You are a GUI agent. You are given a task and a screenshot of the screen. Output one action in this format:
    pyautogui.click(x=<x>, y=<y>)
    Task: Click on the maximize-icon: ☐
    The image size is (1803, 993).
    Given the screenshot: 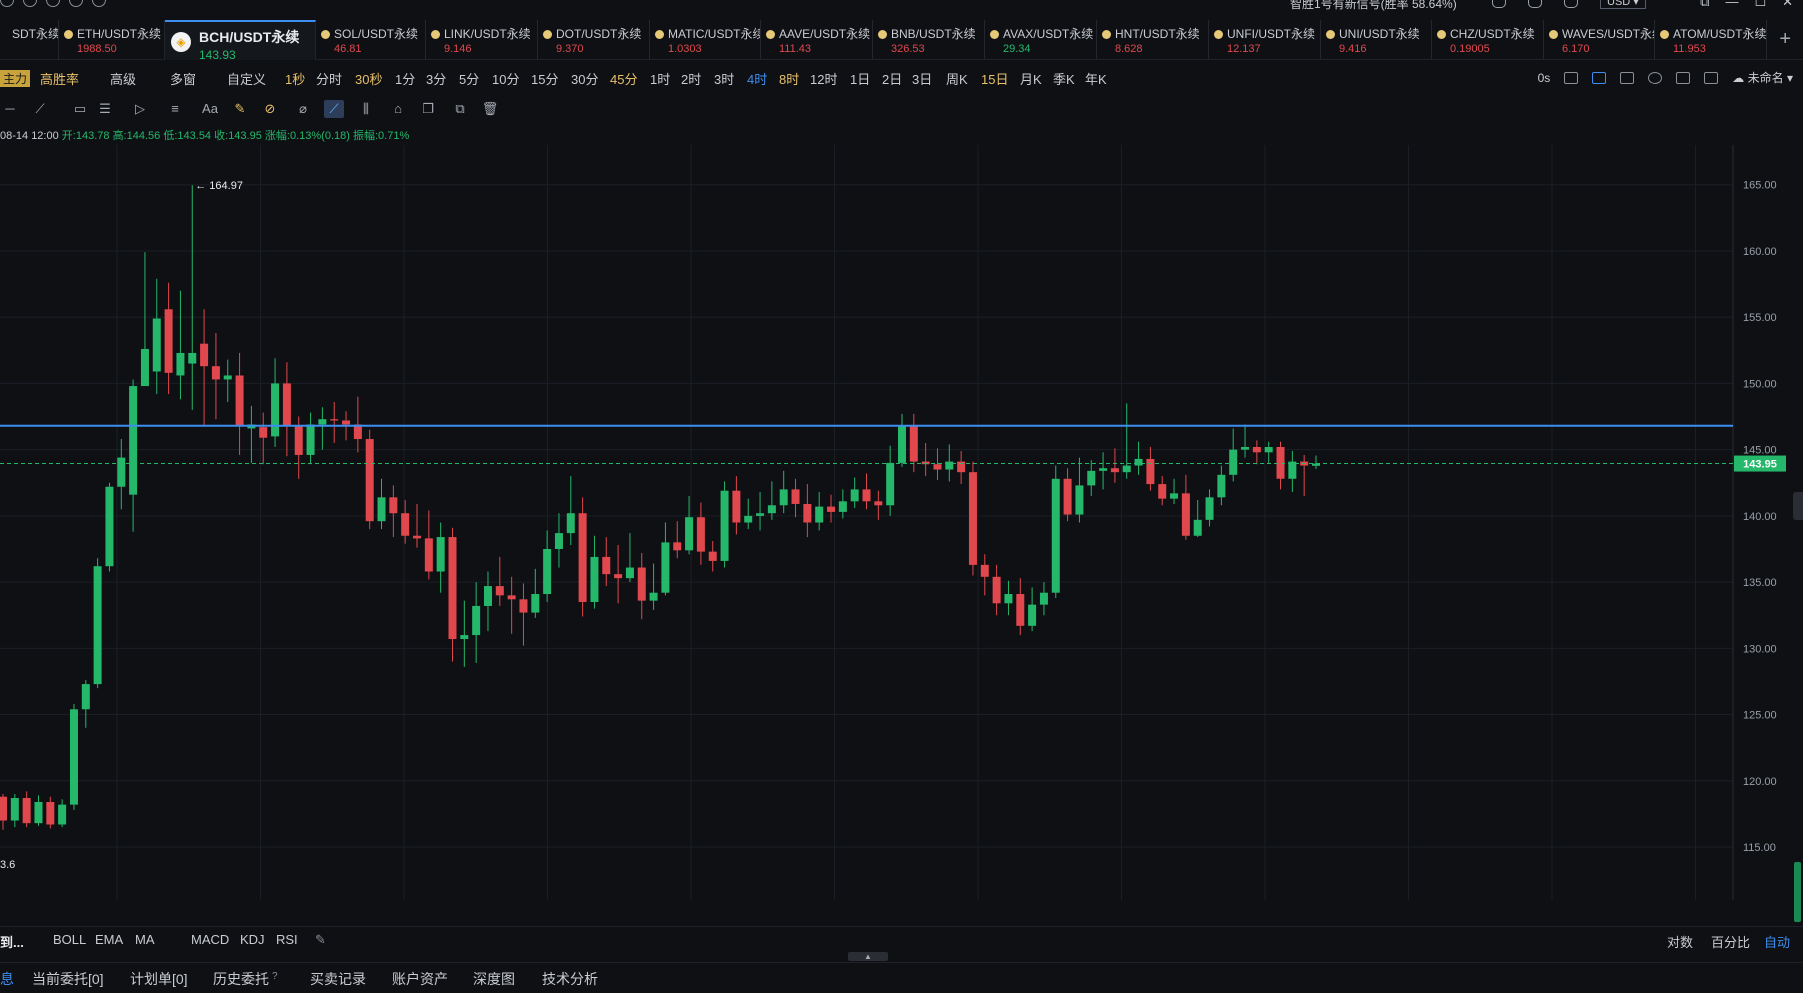 What is the action you would take?
    pyautogui.click(x=1760, y=5)
    